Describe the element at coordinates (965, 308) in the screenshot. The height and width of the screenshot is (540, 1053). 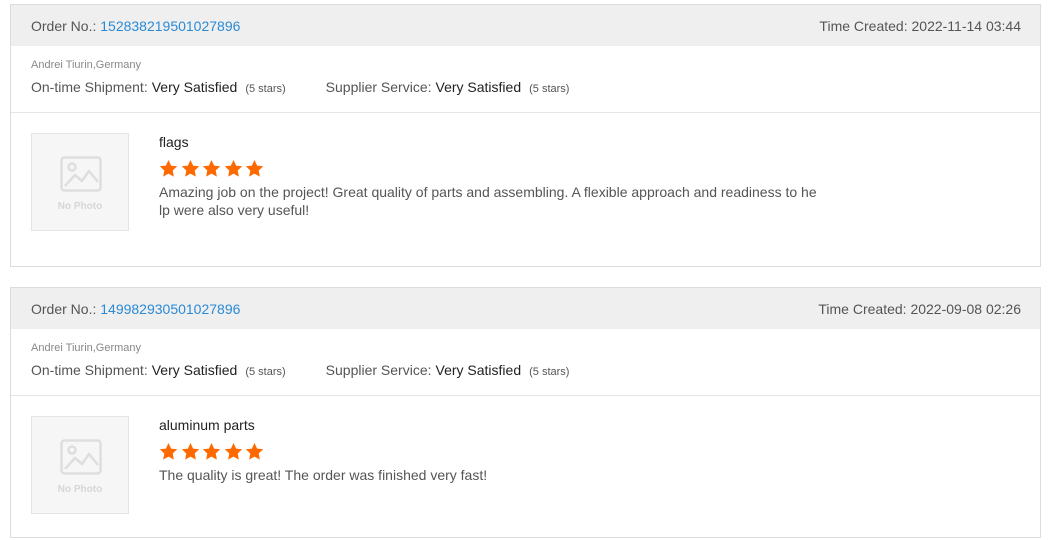
I see `time-created-value: 2022-09-08 02:26` at that location.